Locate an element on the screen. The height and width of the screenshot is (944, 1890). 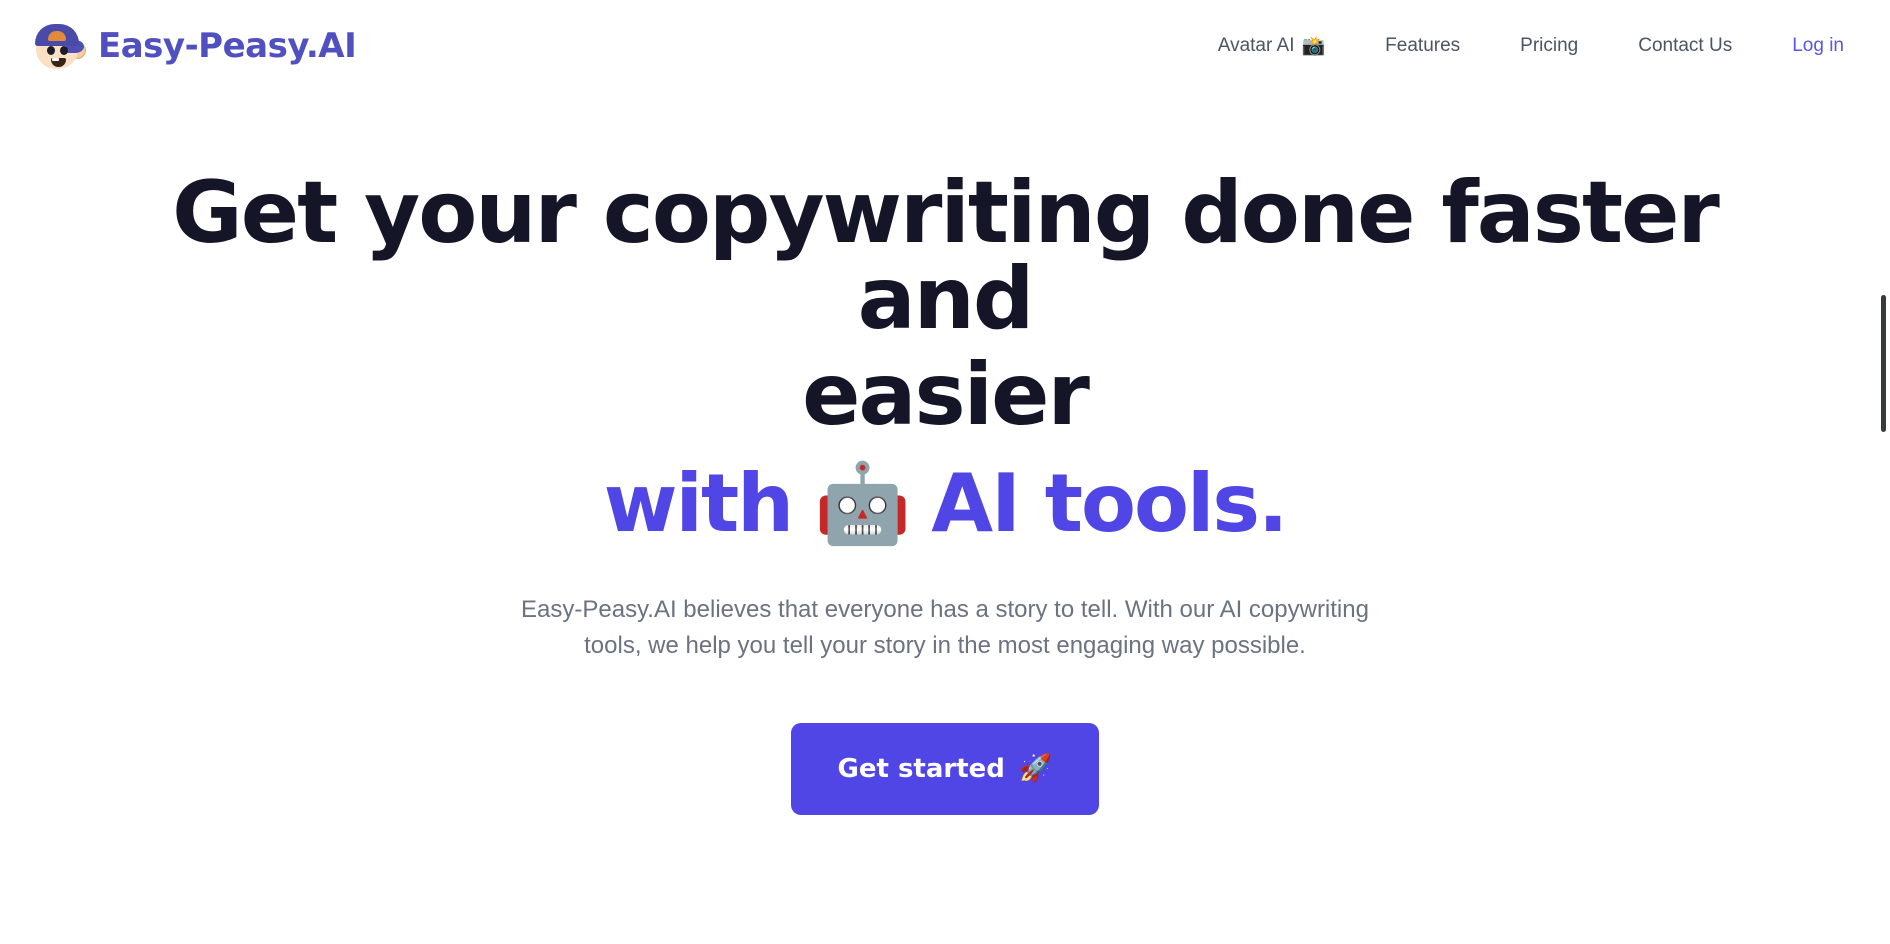
nav-item-label: Log in is located at coordinates (1818, 45).